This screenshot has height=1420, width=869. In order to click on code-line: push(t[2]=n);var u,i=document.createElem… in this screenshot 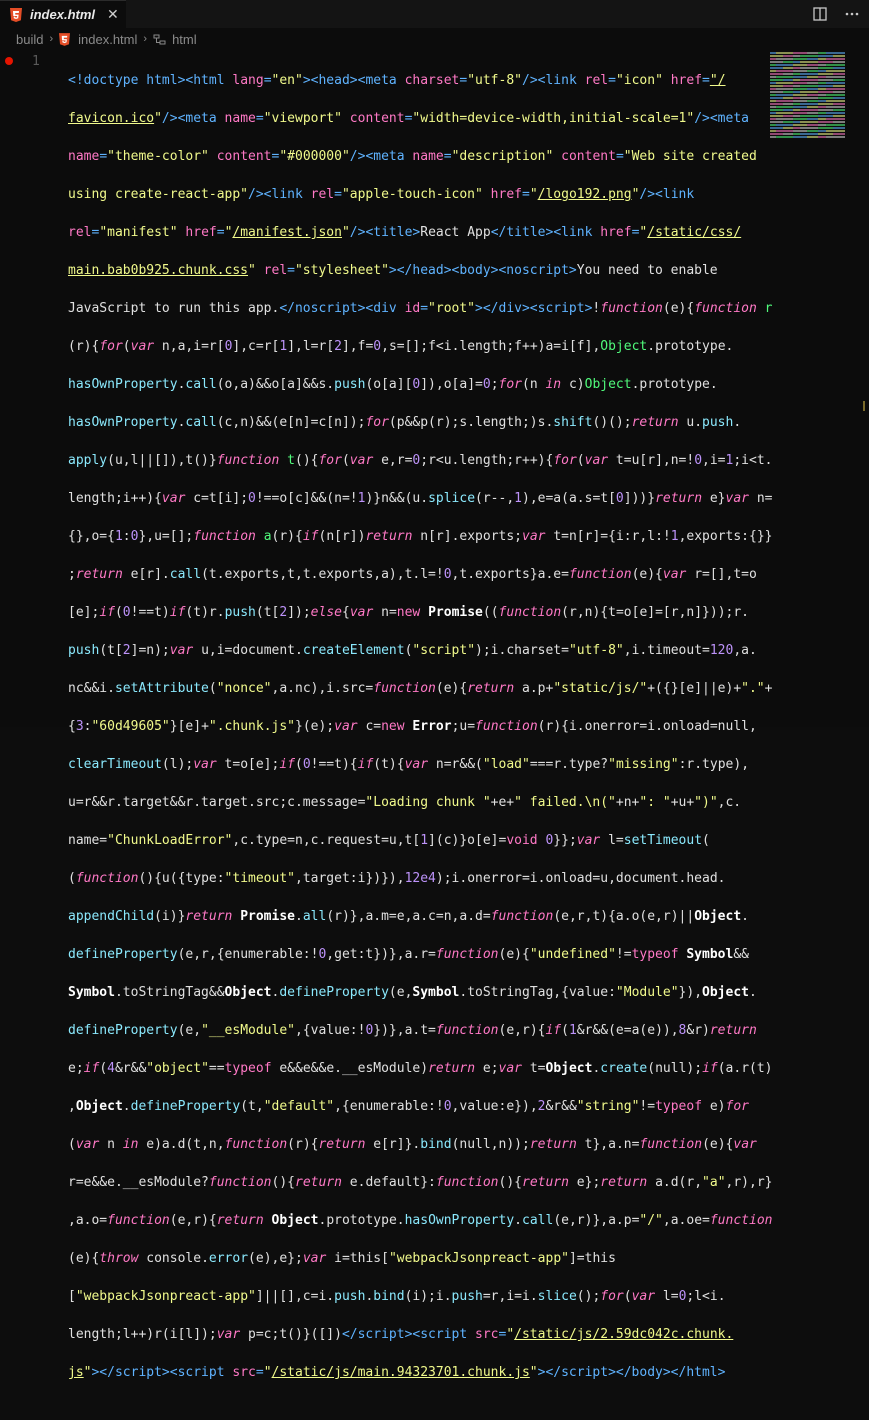, I will do `click(412, 650)`.